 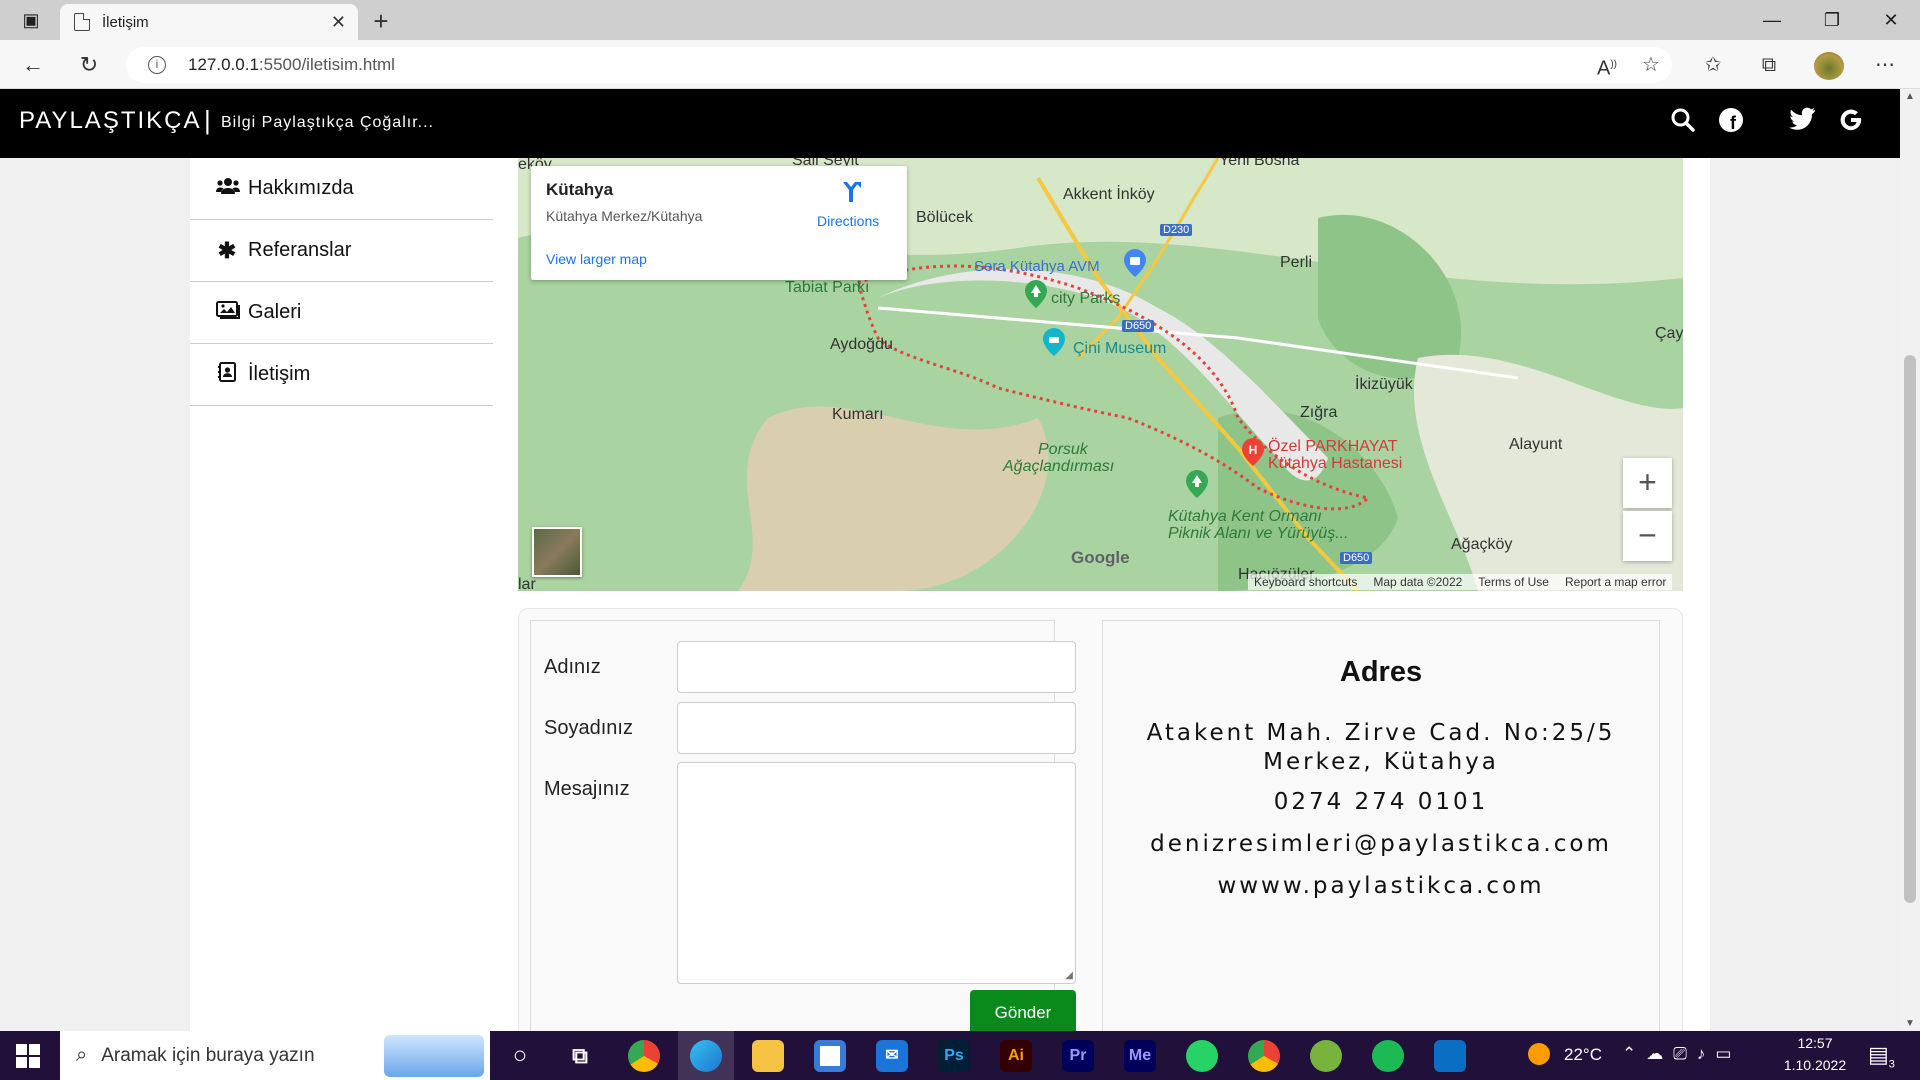 What do you see at coordinates (1851, 121) in the screenshot?
I see `google-icon` at bounding box center [1851, 121].